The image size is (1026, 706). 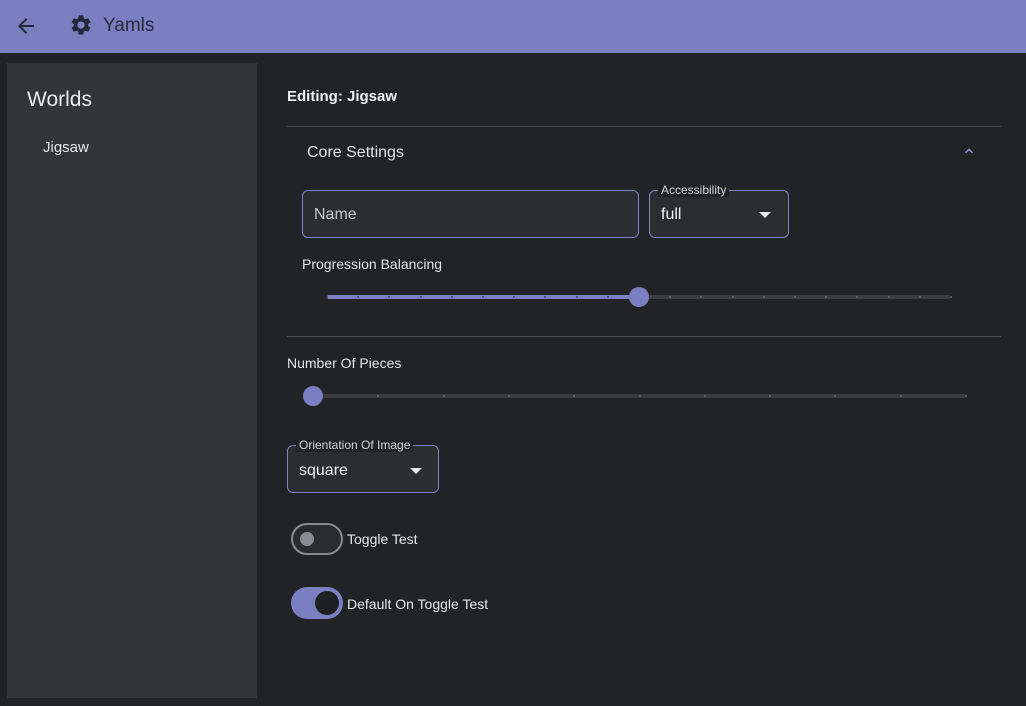 What do you see at coordinates (671, 214) in the screenshot?
I see `accessibility-value: full` at bounding box center [671, 214].